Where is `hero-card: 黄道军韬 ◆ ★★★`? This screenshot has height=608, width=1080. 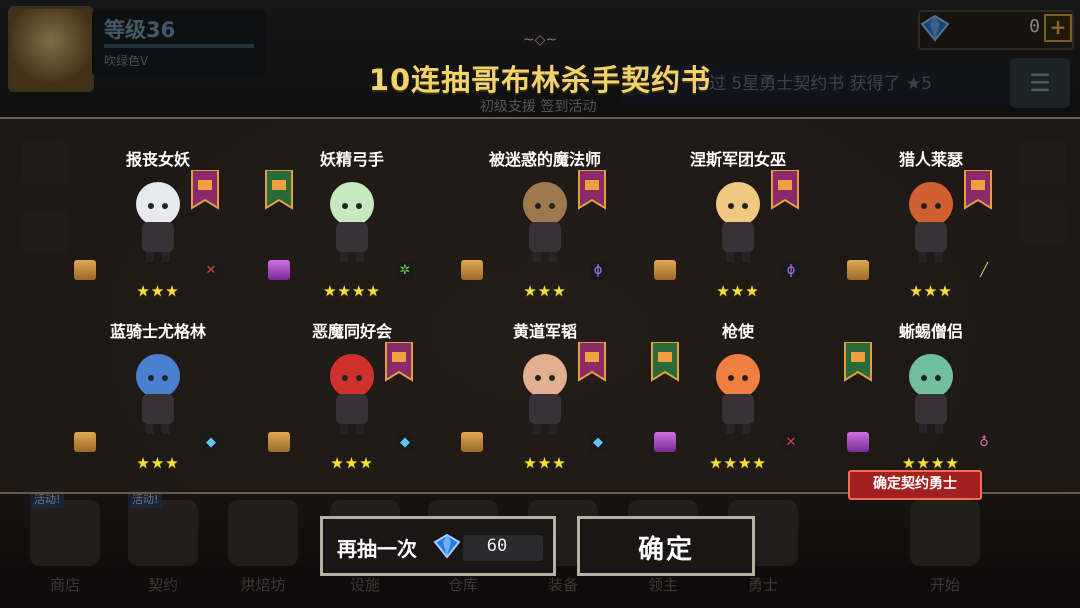 hero-card: 黄道军韬 ◆ ★★★ is located at coordinates (545, 397).